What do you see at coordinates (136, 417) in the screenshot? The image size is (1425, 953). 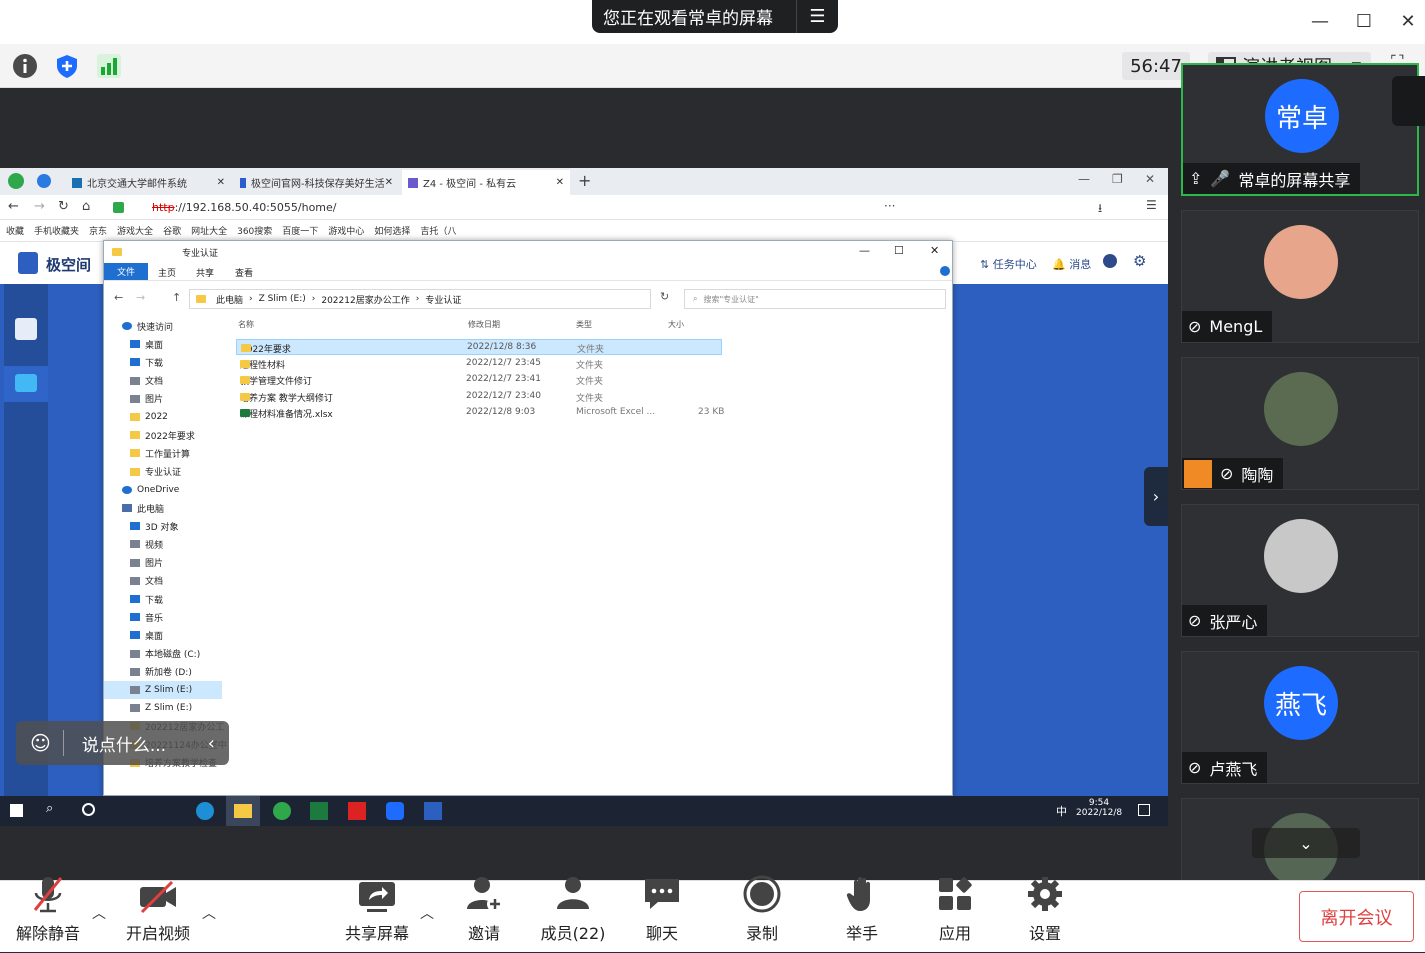 I see `nav-item: 2022` at bounding box center [136, 417].